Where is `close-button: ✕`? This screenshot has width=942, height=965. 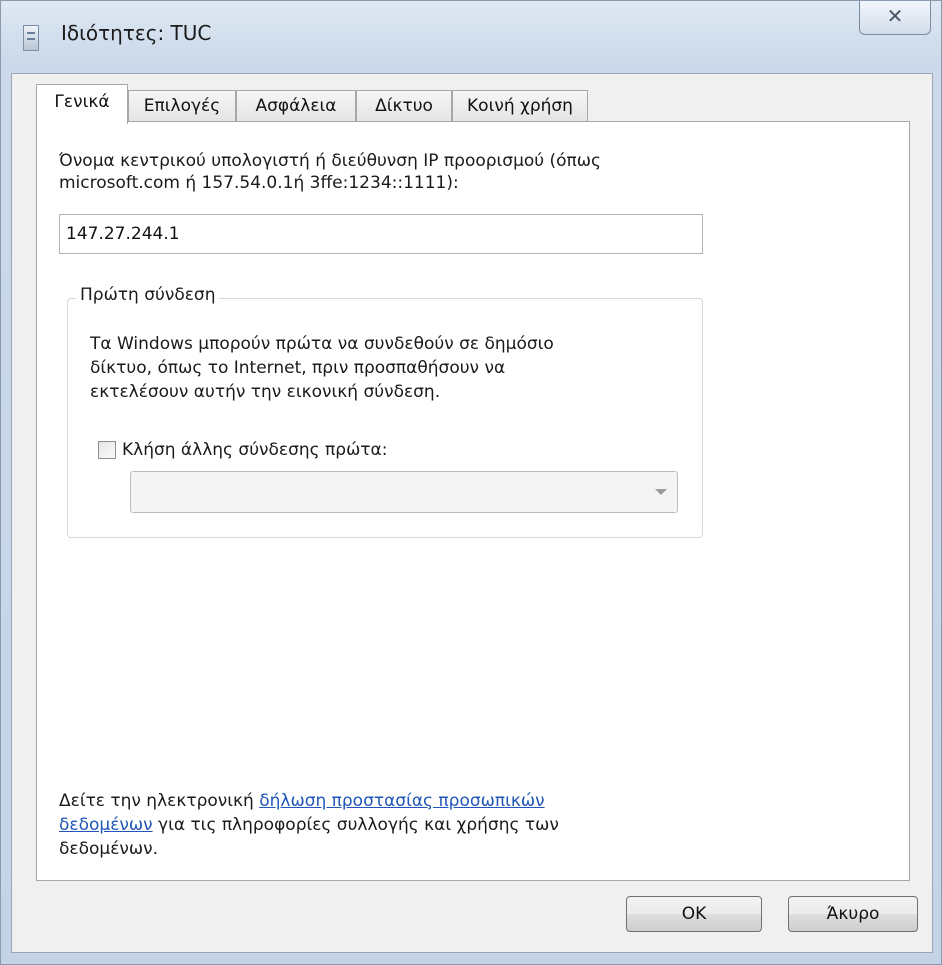 close-button: ✕ is located at coordinates (895, 18).